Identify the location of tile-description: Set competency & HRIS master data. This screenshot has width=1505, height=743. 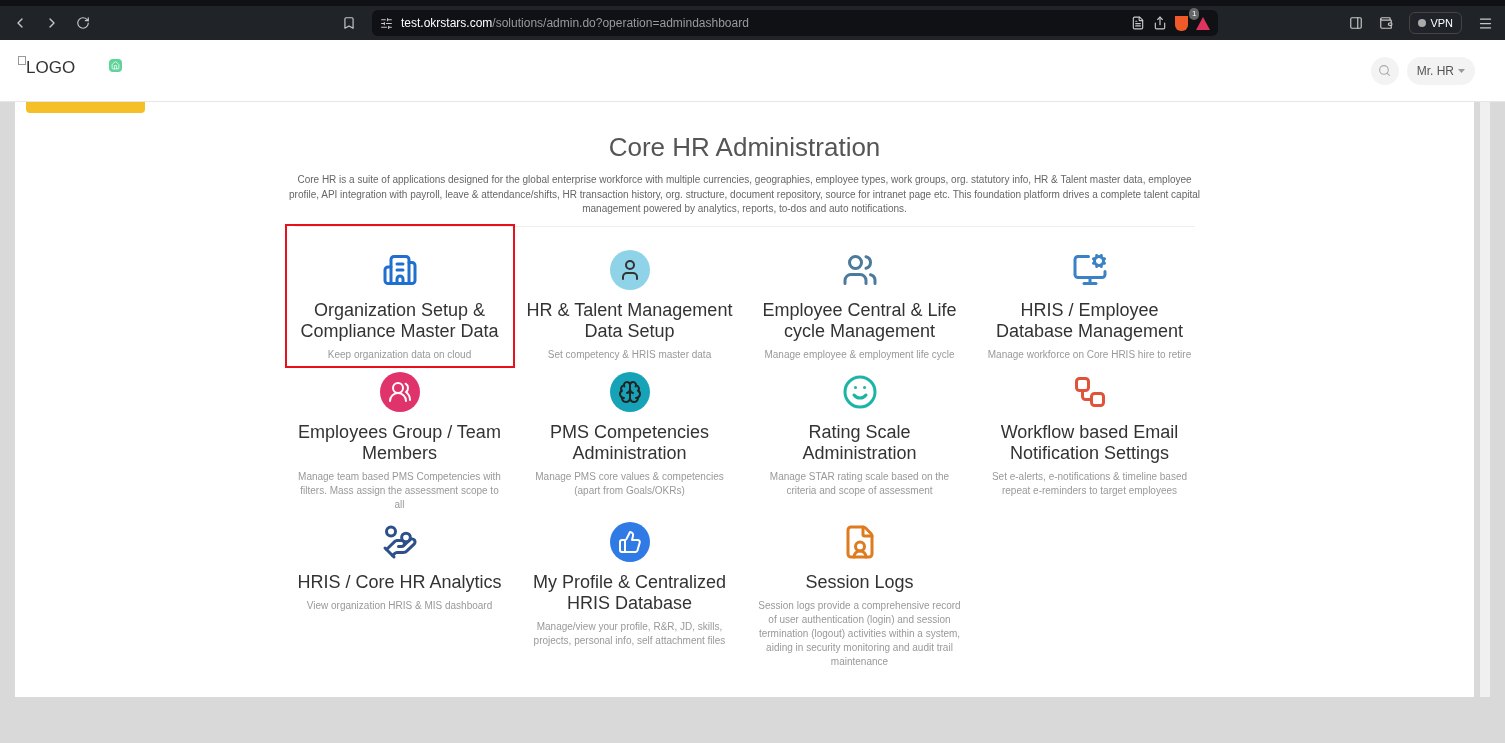
(629, 354).